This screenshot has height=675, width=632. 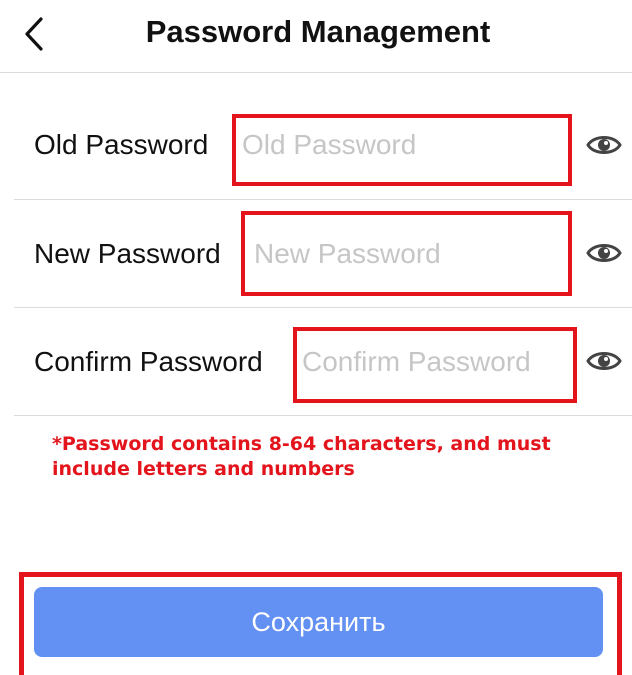 I want to click on old-password-visibility-toggle, so click(x=604, y=145).